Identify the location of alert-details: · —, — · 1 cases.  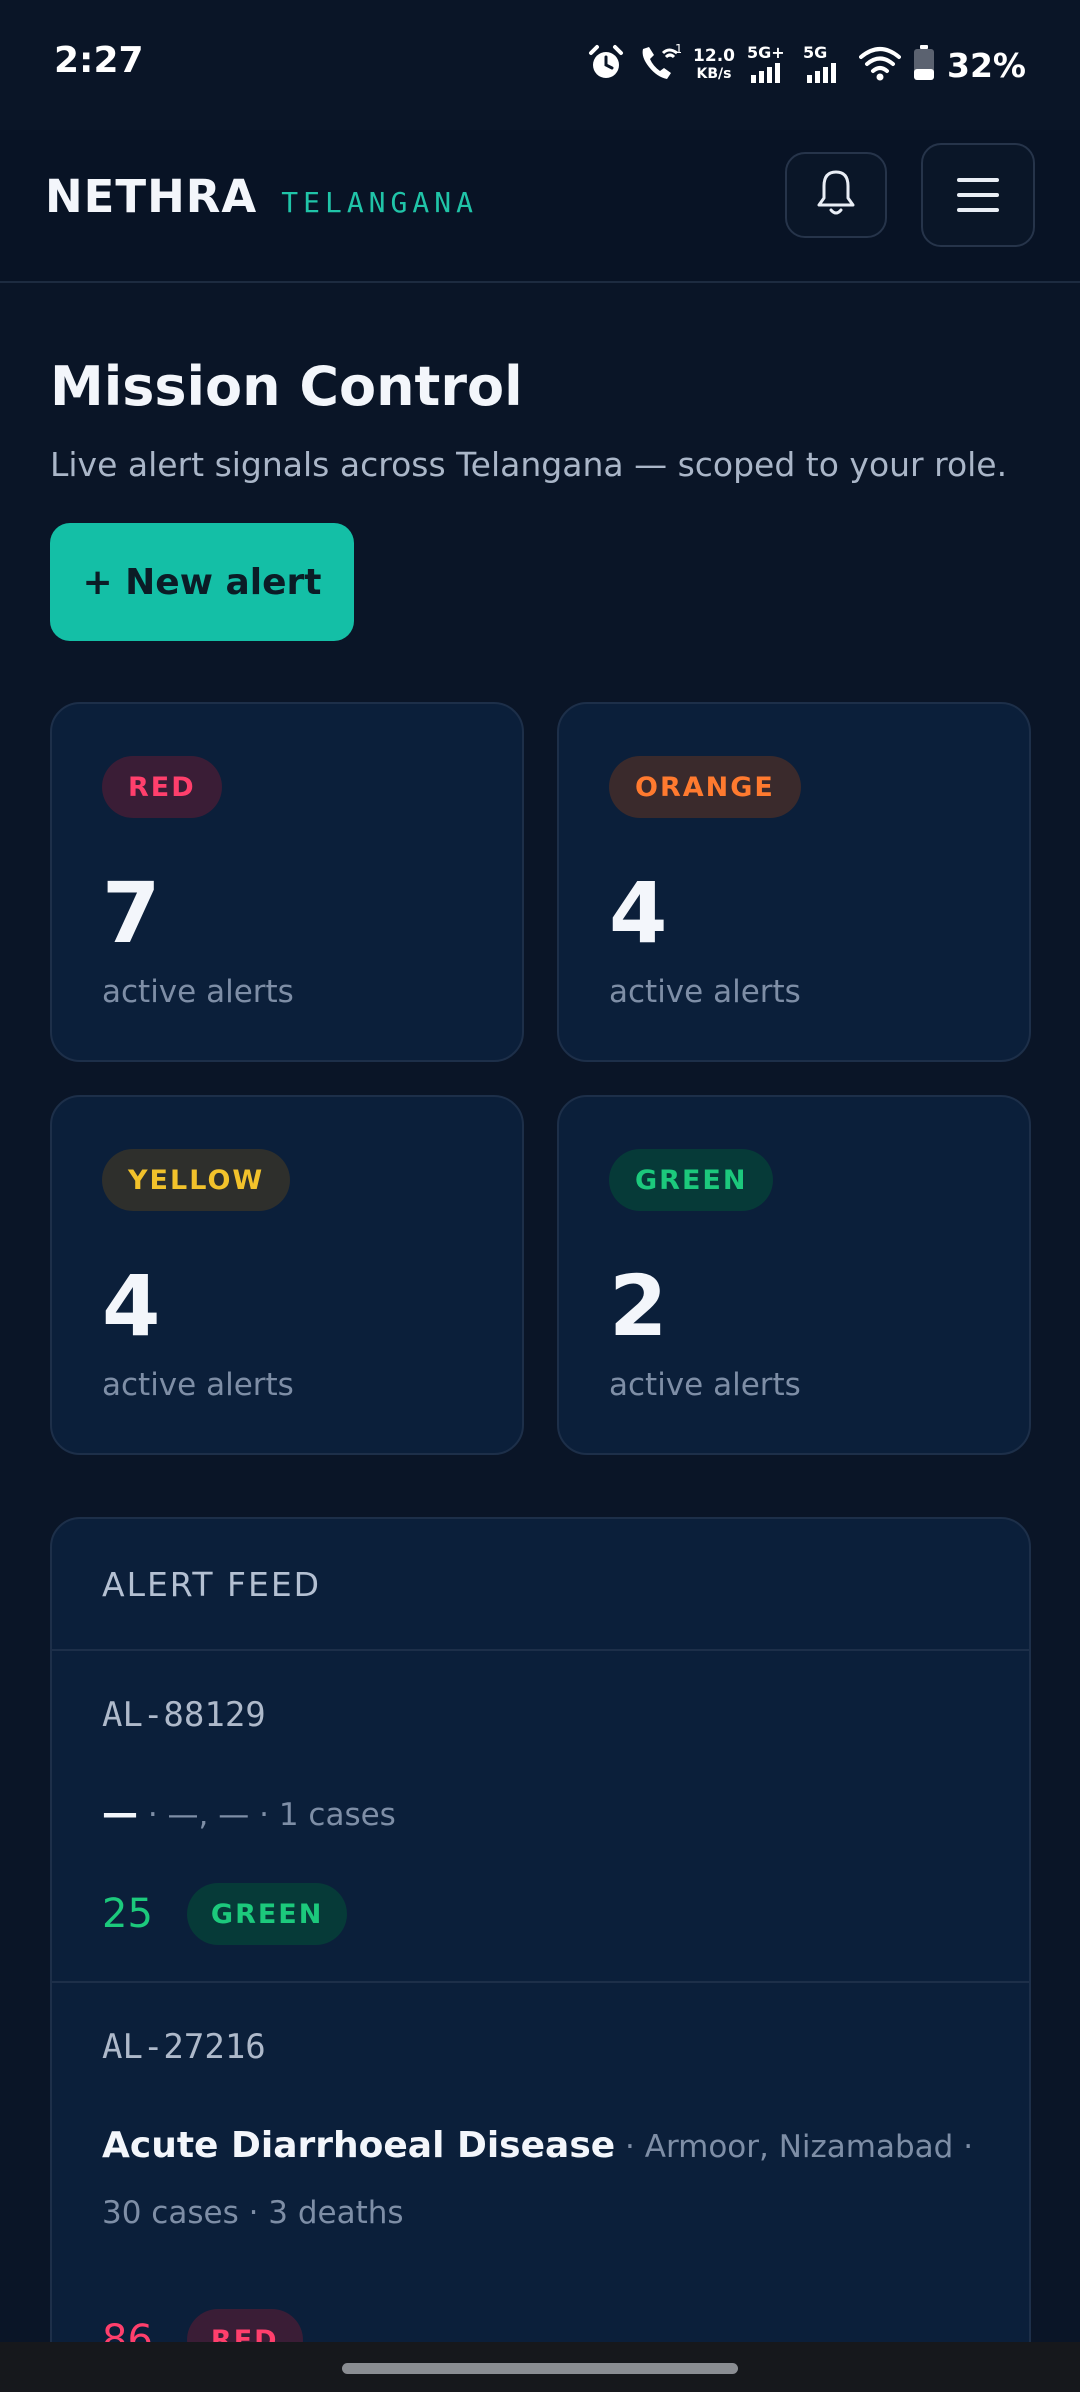
(267, 1815).